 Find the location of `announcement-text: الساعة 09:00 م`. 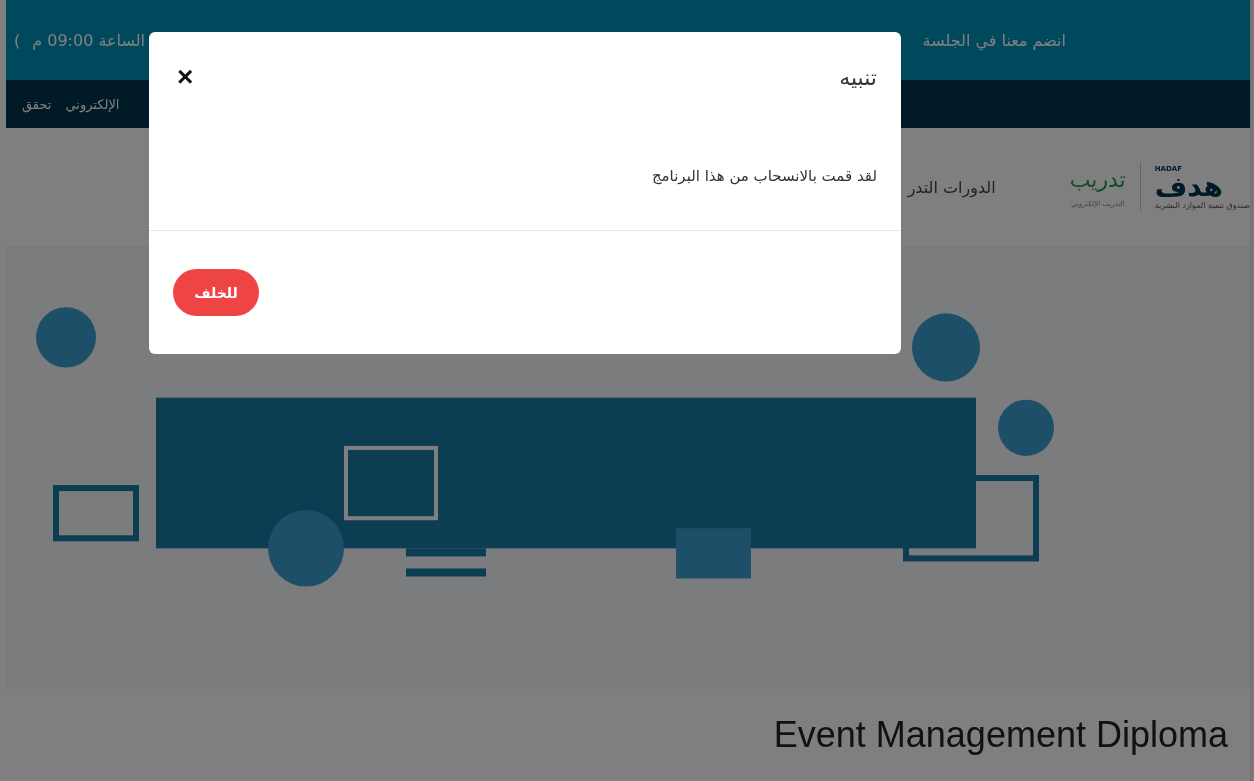

announcement-text: الساعة 09:00 م is located at coordinates (89, 40).